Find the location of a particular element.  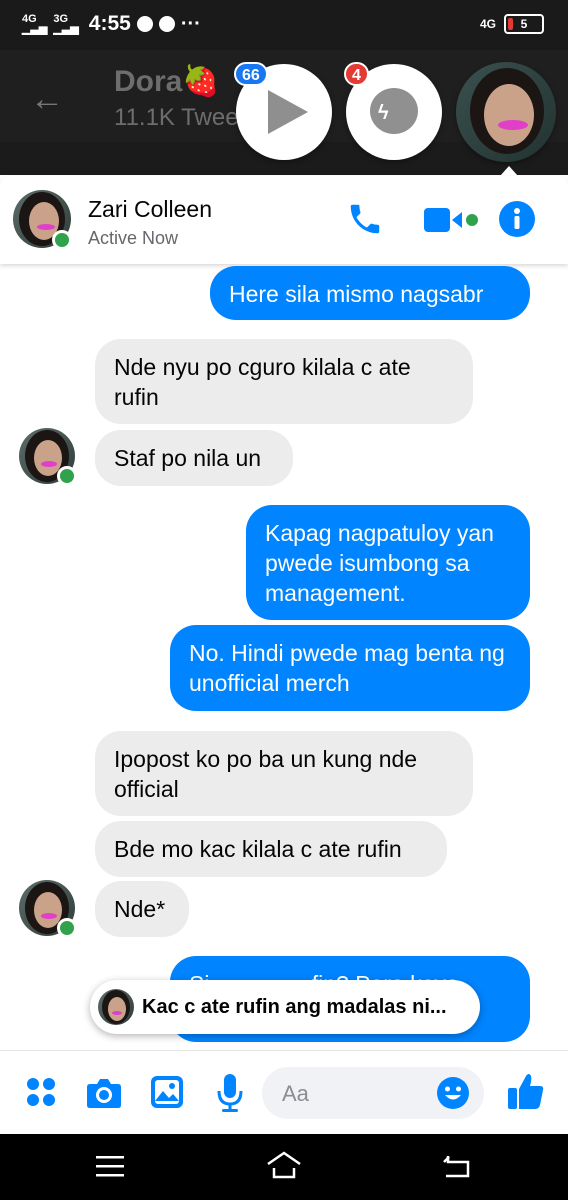

message-incoming: Nde nyu po cguro kilala c ate rufin is located at coordinates (284, 381).